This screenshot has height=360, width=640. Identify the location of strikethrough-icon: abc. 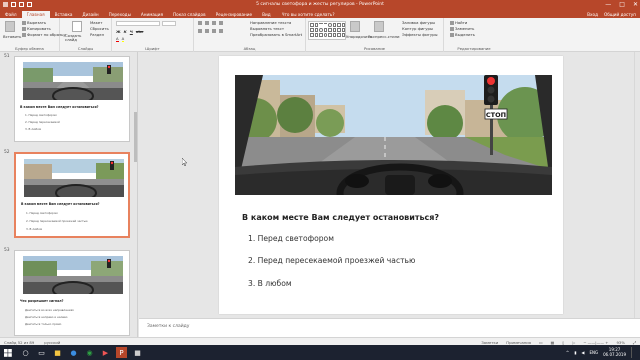
(140, 31).